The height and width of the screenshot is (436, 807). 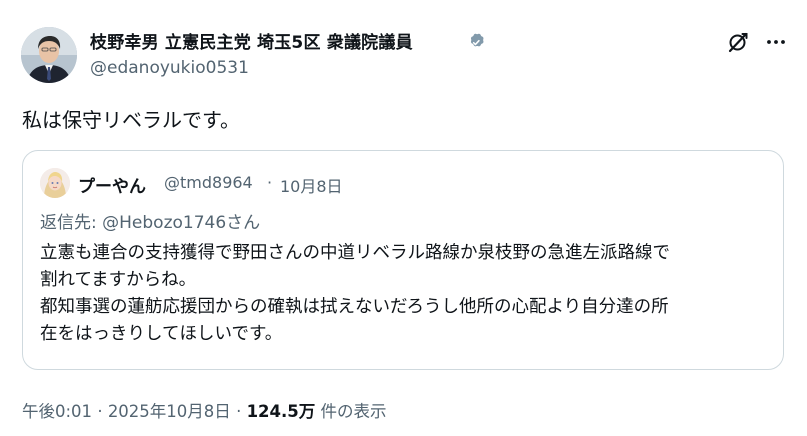 I want to click on grok-button, so click(x=738, y=42).